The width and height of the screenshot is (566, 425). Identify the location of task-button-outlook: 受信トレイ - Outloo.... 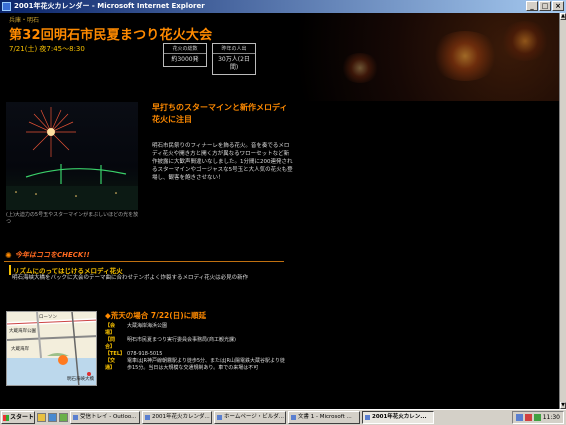
(105, 417).